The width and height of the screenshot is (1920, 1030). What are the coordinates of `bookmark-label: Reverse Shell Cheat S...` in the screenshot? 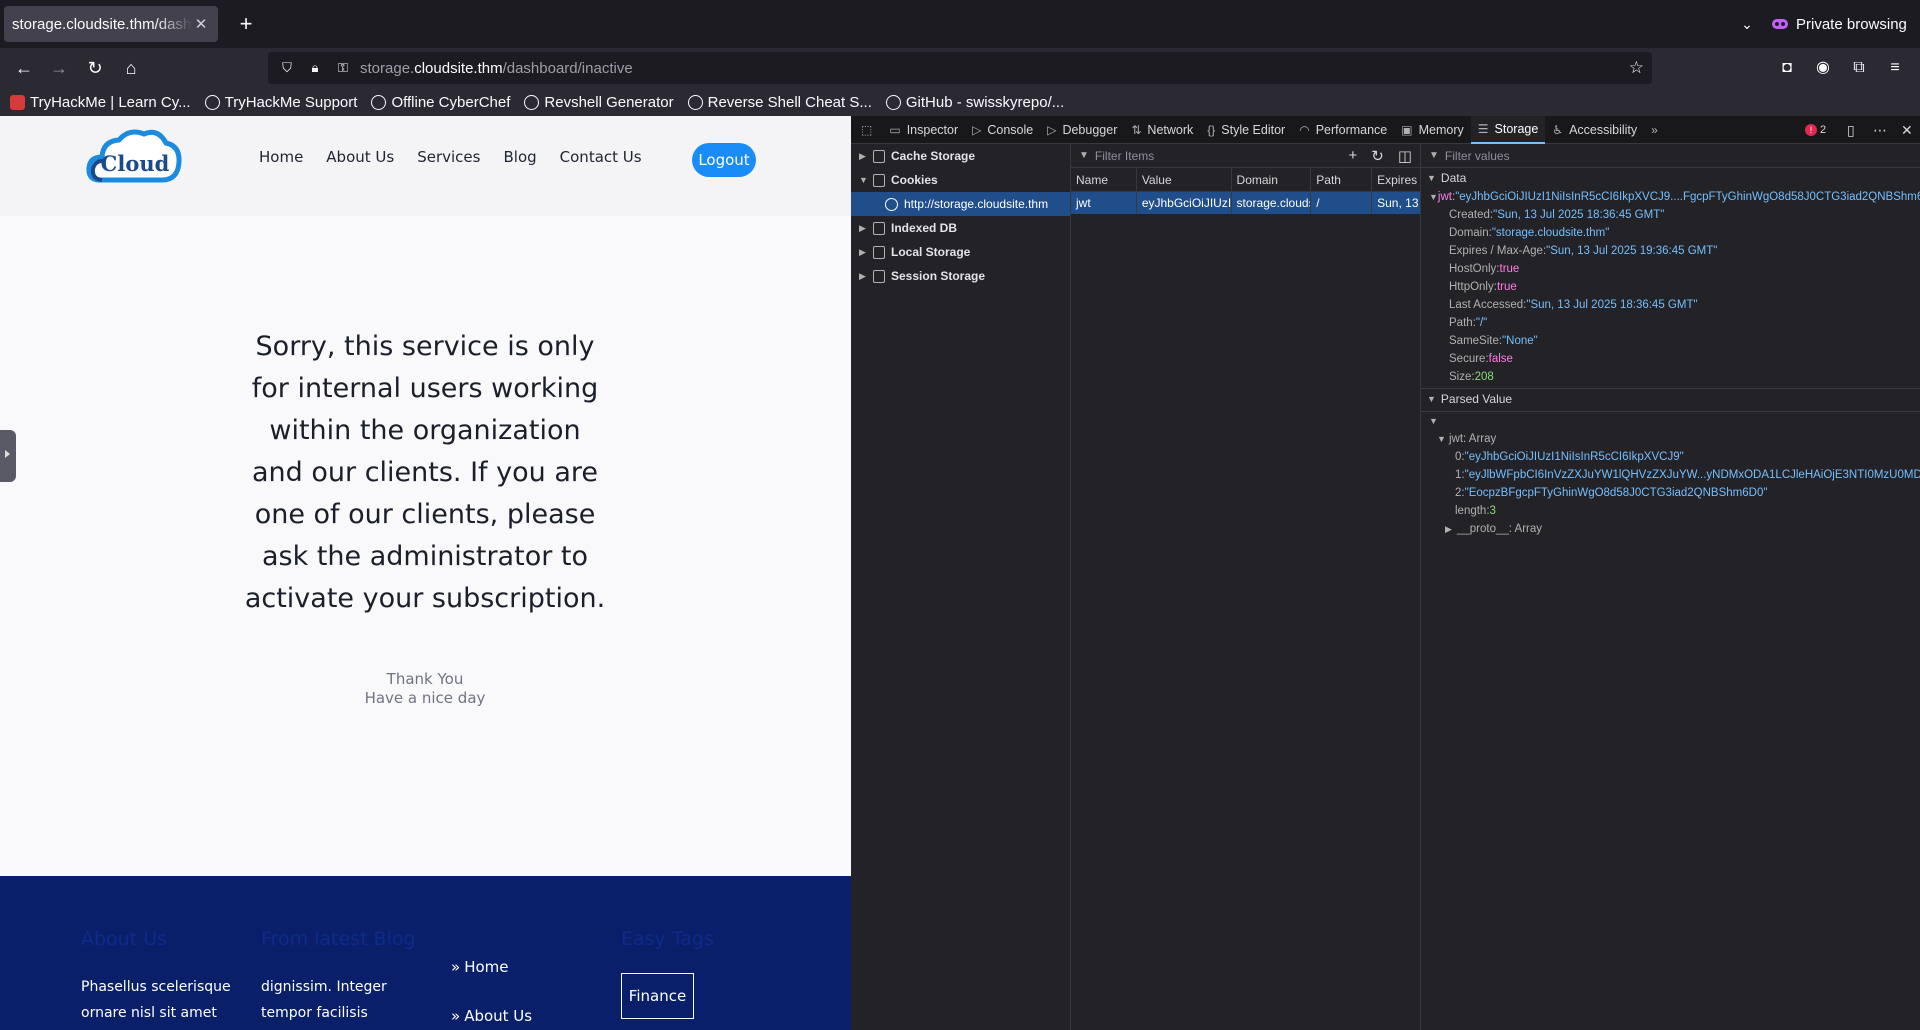 It's located at (789, 102).